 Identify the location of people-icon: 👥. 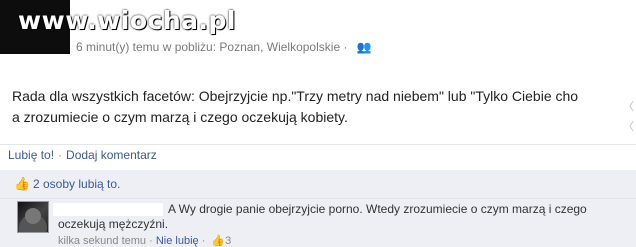
(364, 47).